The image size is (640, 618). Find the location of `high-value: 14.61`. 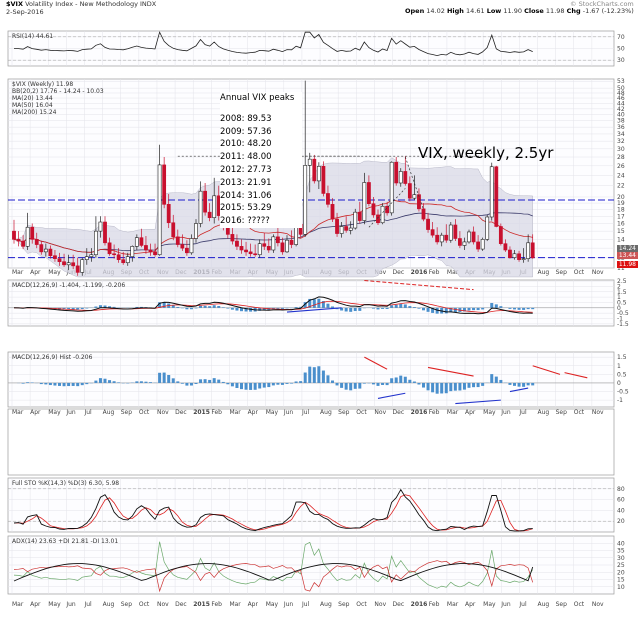

high-value: 14.61 is located at coordinates (475, 11).